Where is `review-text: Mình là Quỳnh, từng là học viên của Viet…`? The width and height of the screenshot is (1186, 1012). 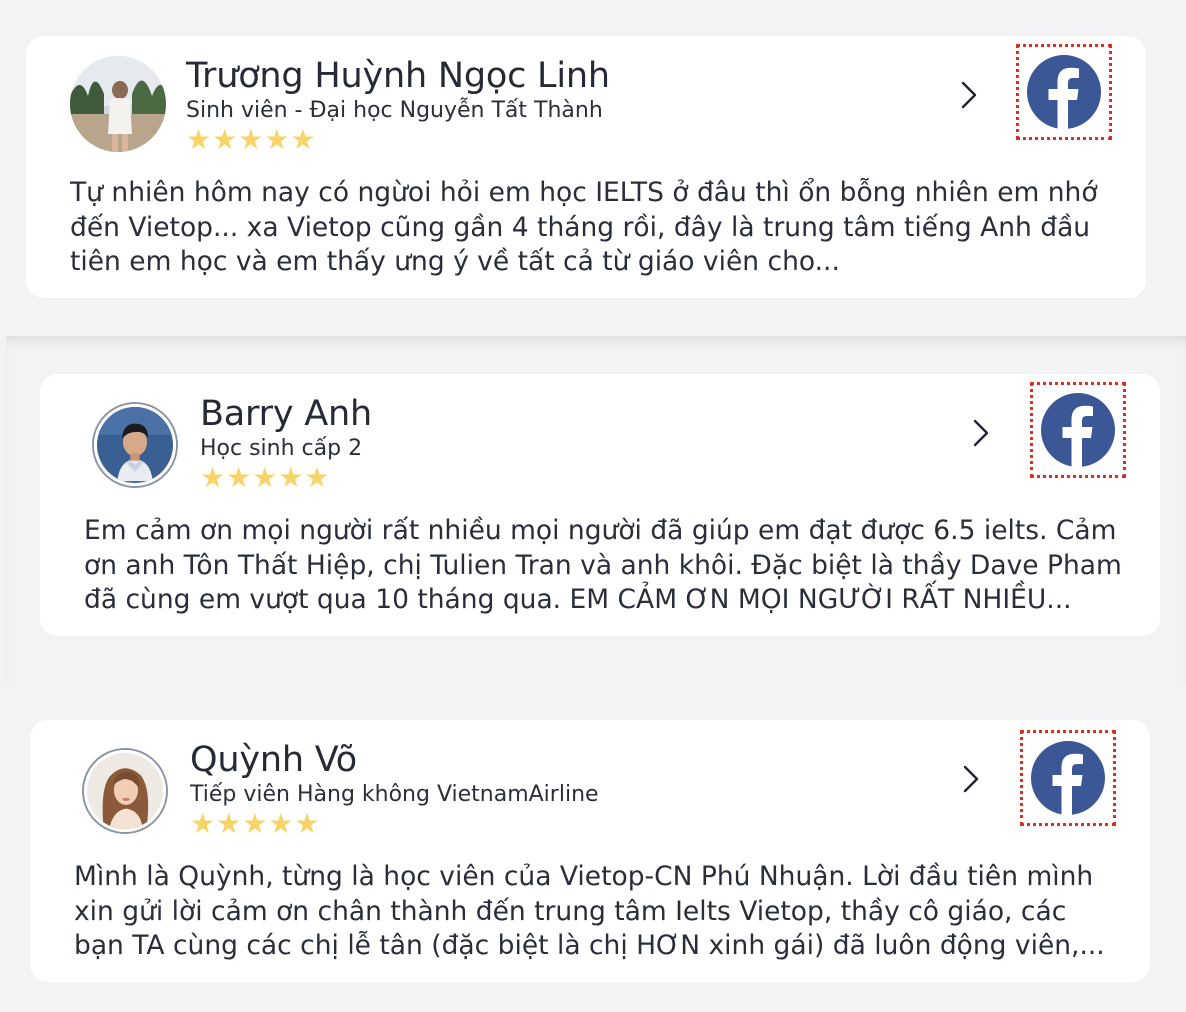
review-text: Mình là Quỳnh, từng là học viên của Viet… is located at coordinates (589, 911).